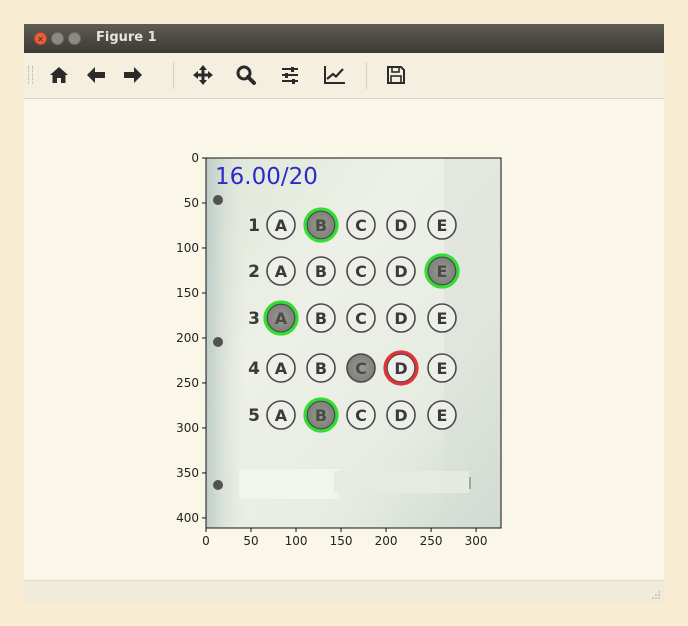 This screenshot has height=626, width=688. Describe the element at coordinates (266, 177) in the screenshot. I see `score-text: 16.00/20` at that location.